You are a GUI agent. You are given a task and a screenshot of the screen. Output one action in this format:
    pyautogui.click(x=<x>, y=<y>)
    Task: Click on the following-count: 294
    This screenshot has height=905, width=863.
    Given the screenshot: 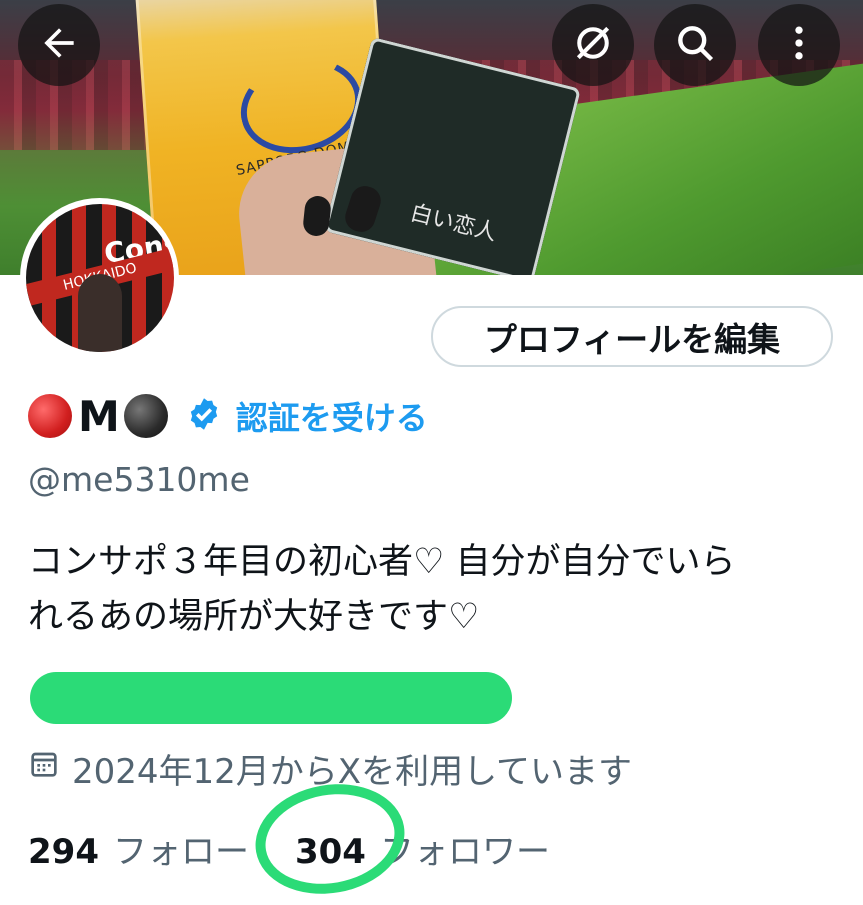 What is the action you would take?
    pyautogui.click(x=63, y=851)
    